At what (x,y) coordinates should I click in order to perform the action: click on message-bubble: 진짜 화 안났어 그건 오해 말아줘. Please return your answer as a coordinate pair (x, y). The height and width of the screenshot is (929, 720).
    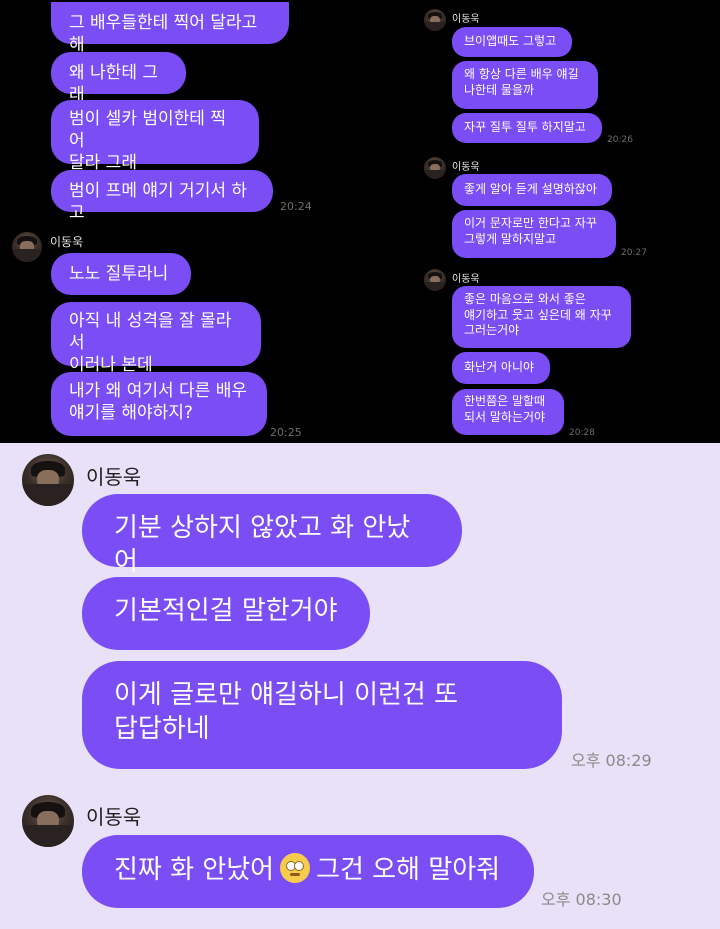
    Looking at the image, I should click on (308, 871).